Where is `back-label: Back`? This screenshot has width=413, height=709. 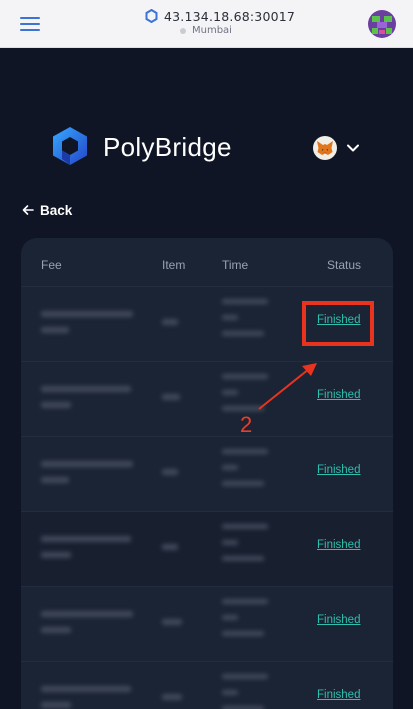 back-label: Back is located at coordinates (56, 210).